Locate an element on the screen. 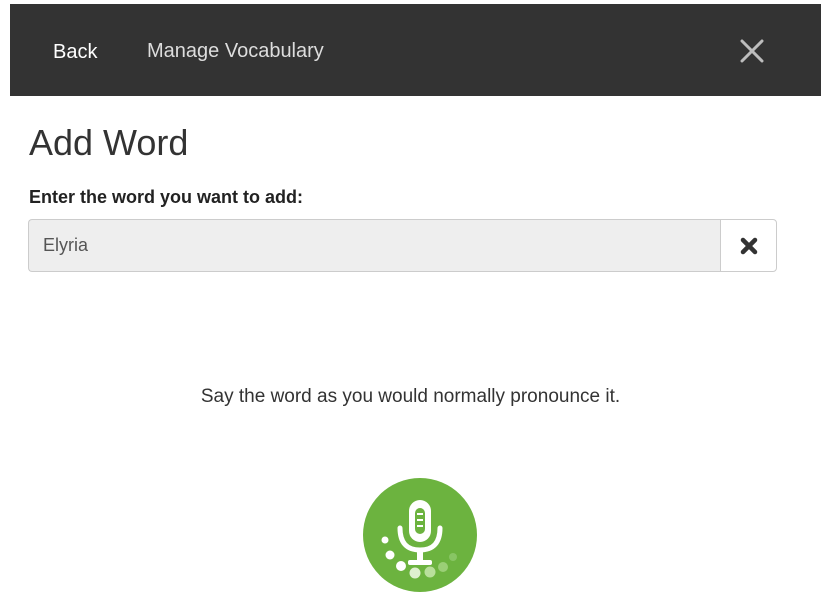  page-title: Add Word is located at coordinates (109, 142).